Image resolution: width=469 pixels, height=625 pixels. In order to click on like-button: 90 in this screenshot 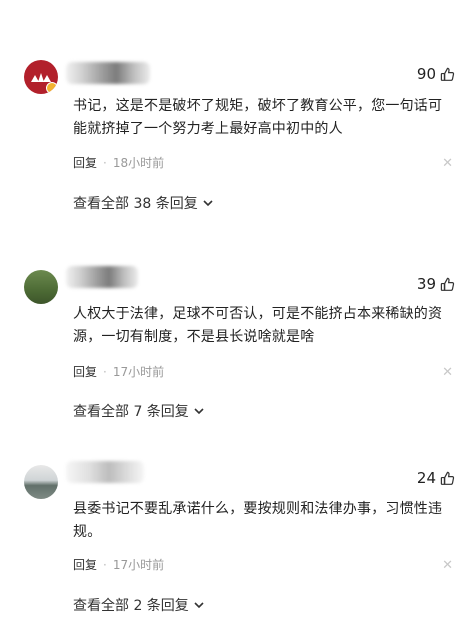, I will do `click(436, 74)`.